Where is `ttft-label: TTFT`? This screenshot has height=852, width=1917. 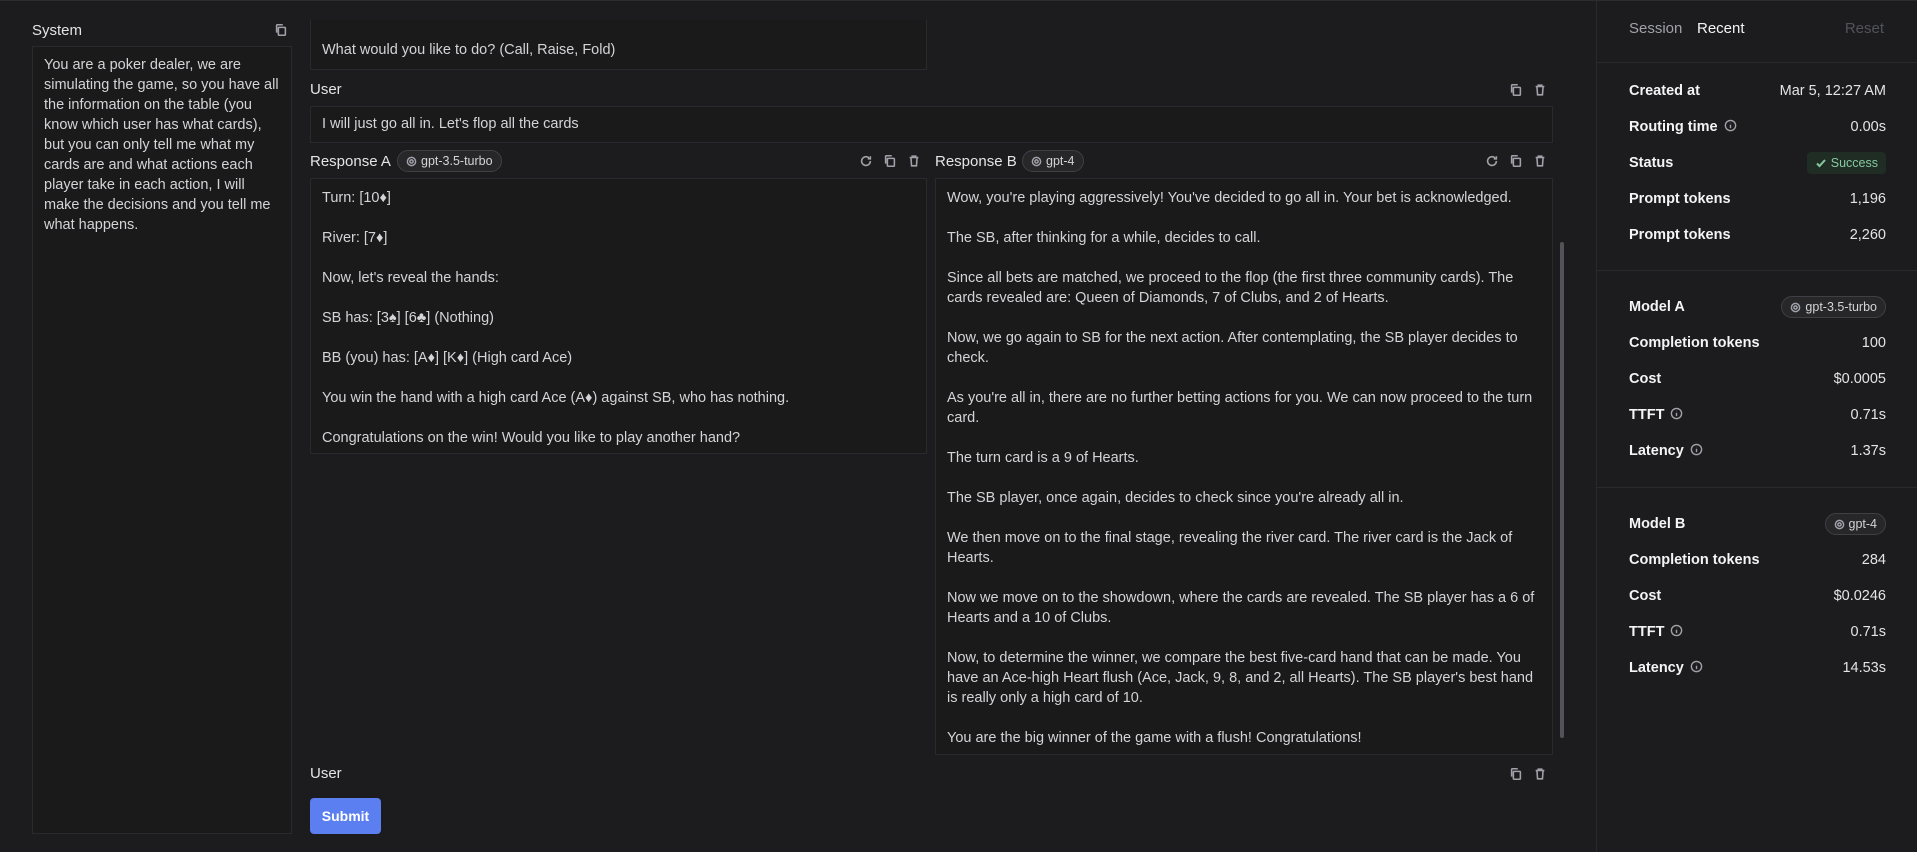 ttft-label: TTFT is located at coordinates (1647, 632).